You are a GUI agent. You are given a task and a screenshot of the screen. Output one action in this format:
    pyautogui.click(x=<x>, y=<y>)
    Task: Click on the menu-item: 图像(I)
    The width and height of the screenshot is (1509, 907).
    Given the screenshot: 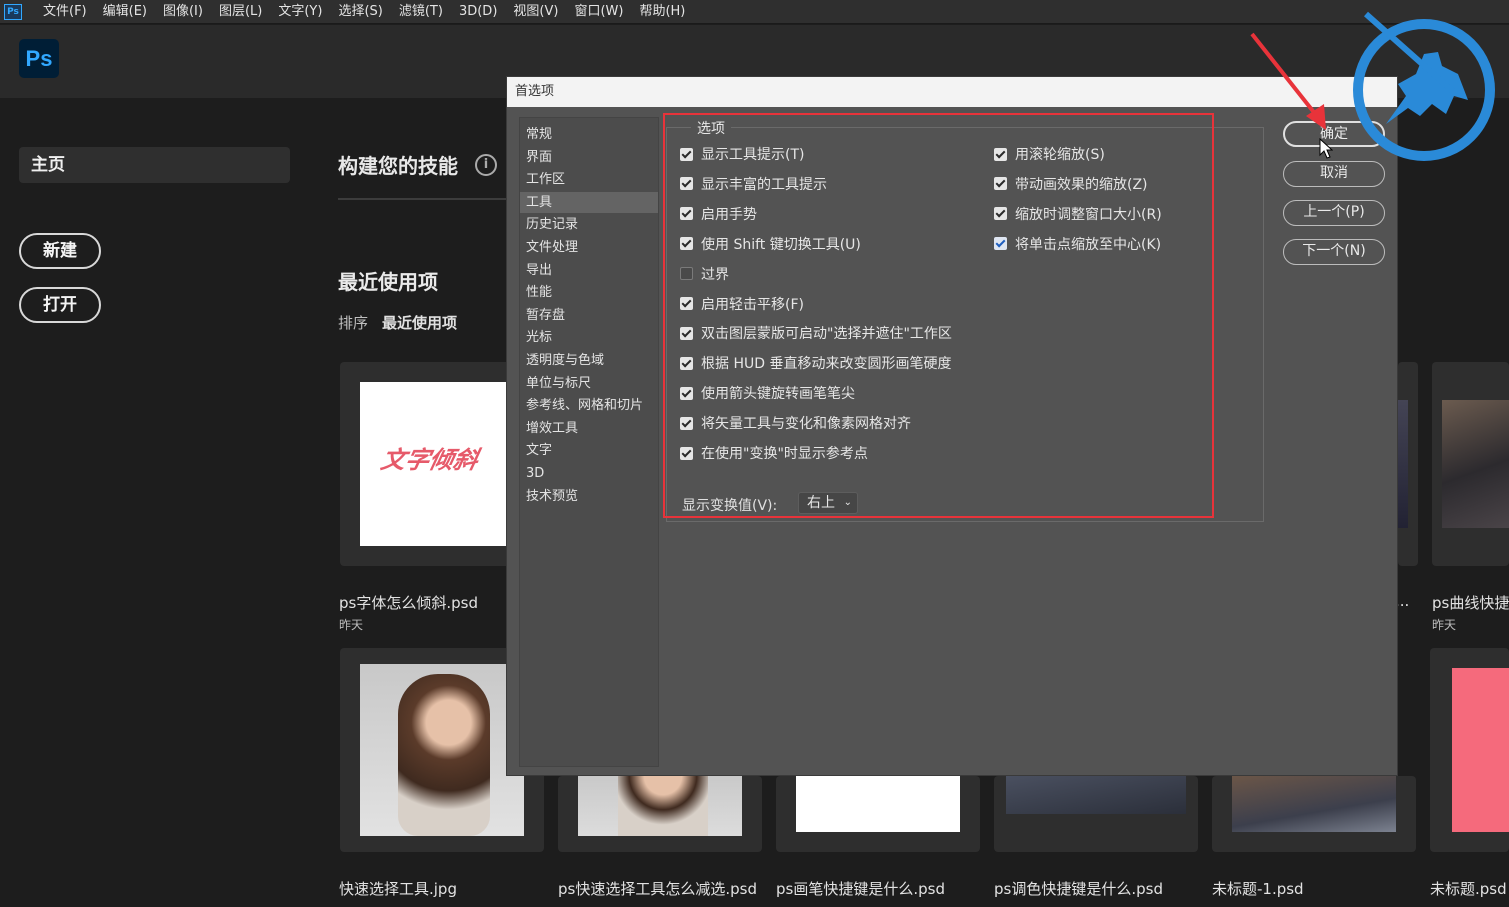 What is the action you would take?
    pyautogui.click(x=183, y=12)
    